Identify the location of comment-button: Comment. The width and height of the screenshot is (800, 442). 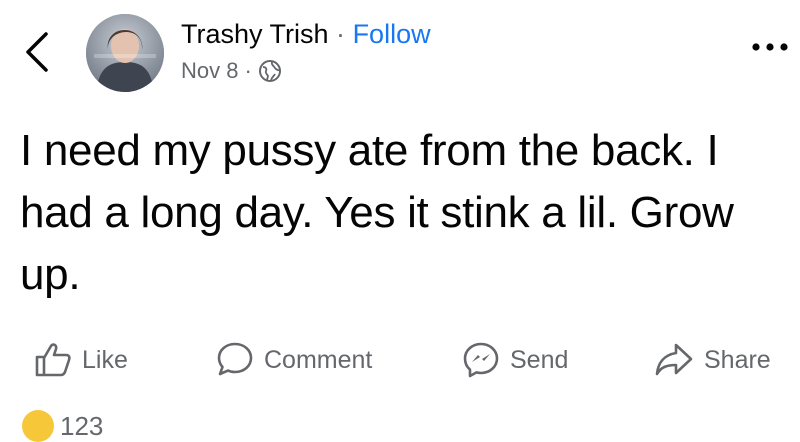
(294, 360).